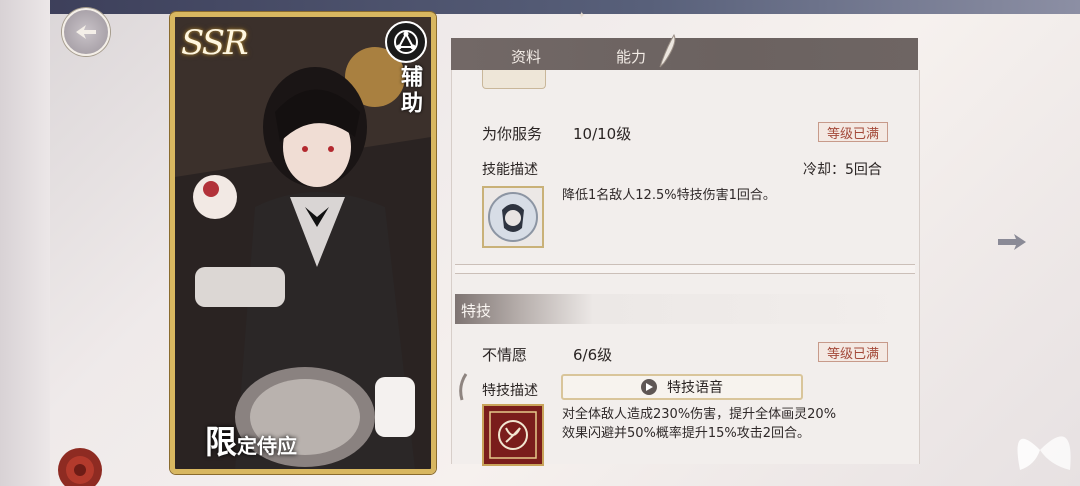  I want to click on tab-ability: 能力, so click(631, 56).